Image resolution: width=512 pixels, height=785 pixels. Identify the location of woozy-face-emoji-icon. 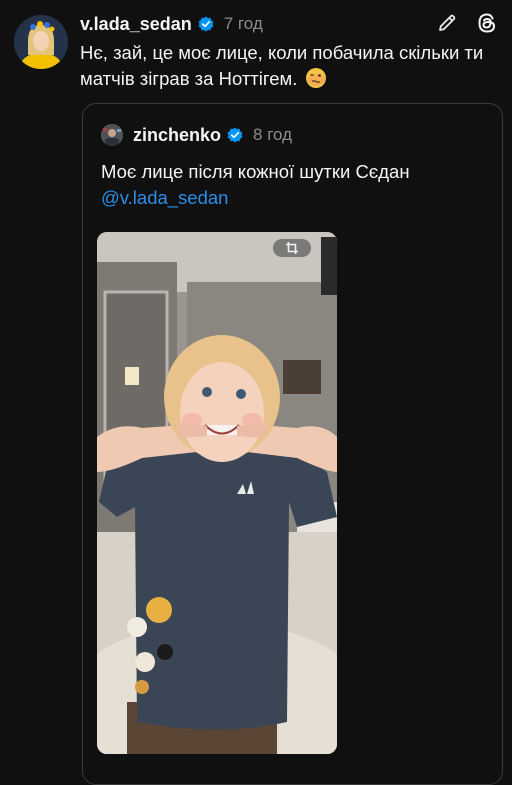
(316, 78).